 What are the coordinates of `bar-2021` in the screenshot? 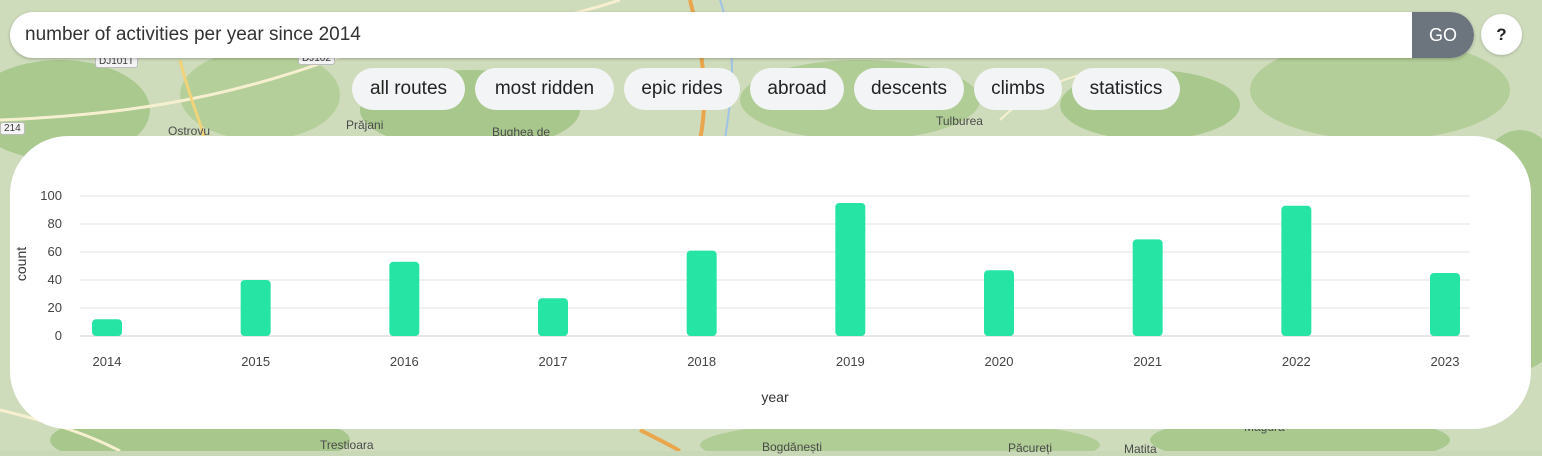 It's located at (1147, 287).